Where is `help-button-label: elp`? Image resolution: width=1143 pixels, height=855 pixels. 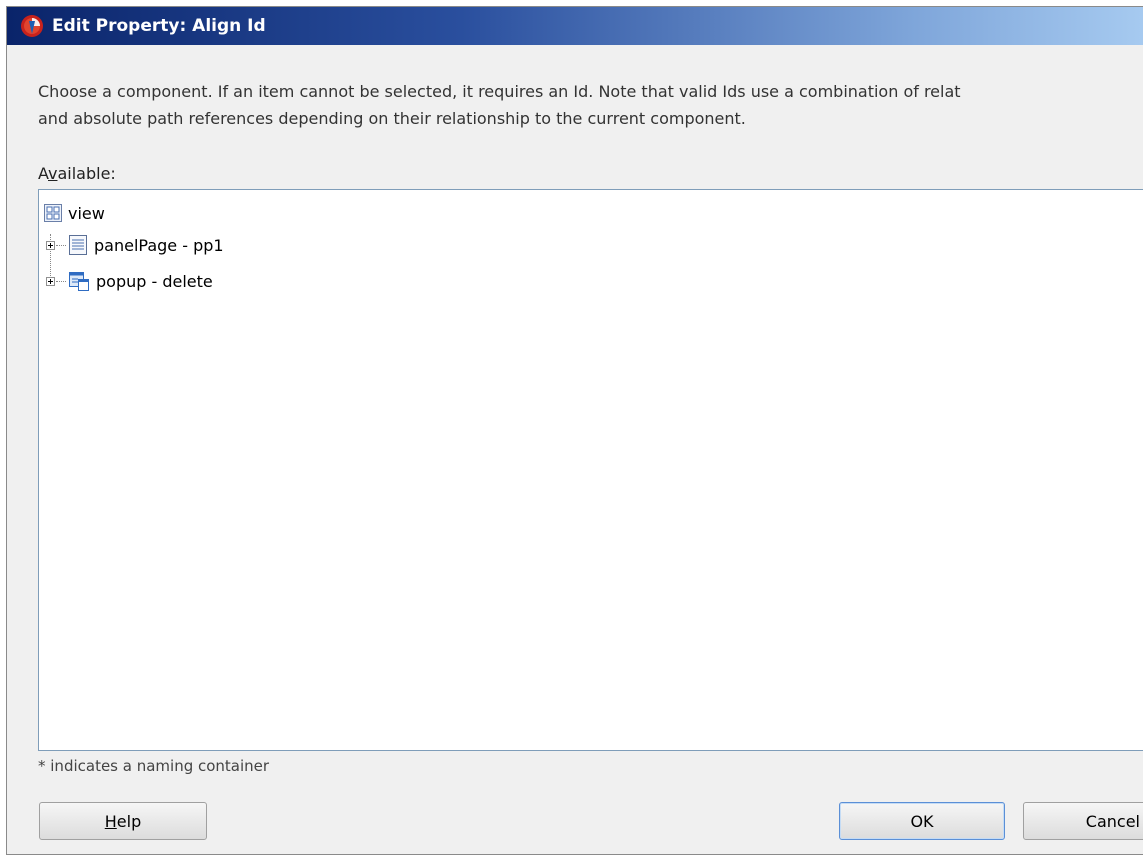 help-button-label: elp is located at coordinates (129, 821).